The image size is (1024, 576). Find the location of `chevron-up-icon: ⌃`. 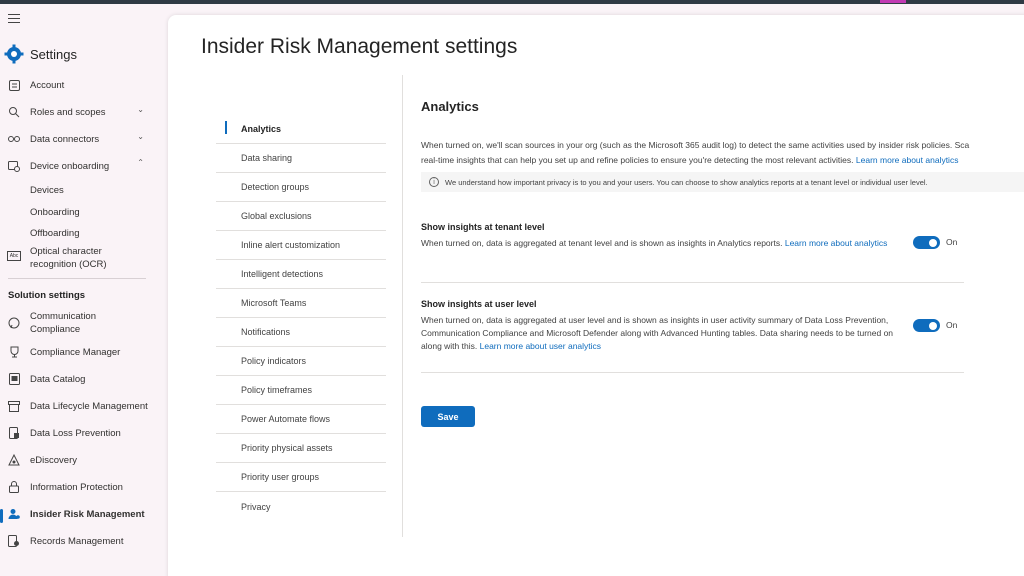

chevron-up-icon: ⌃ is located at coordinates (140, 162).